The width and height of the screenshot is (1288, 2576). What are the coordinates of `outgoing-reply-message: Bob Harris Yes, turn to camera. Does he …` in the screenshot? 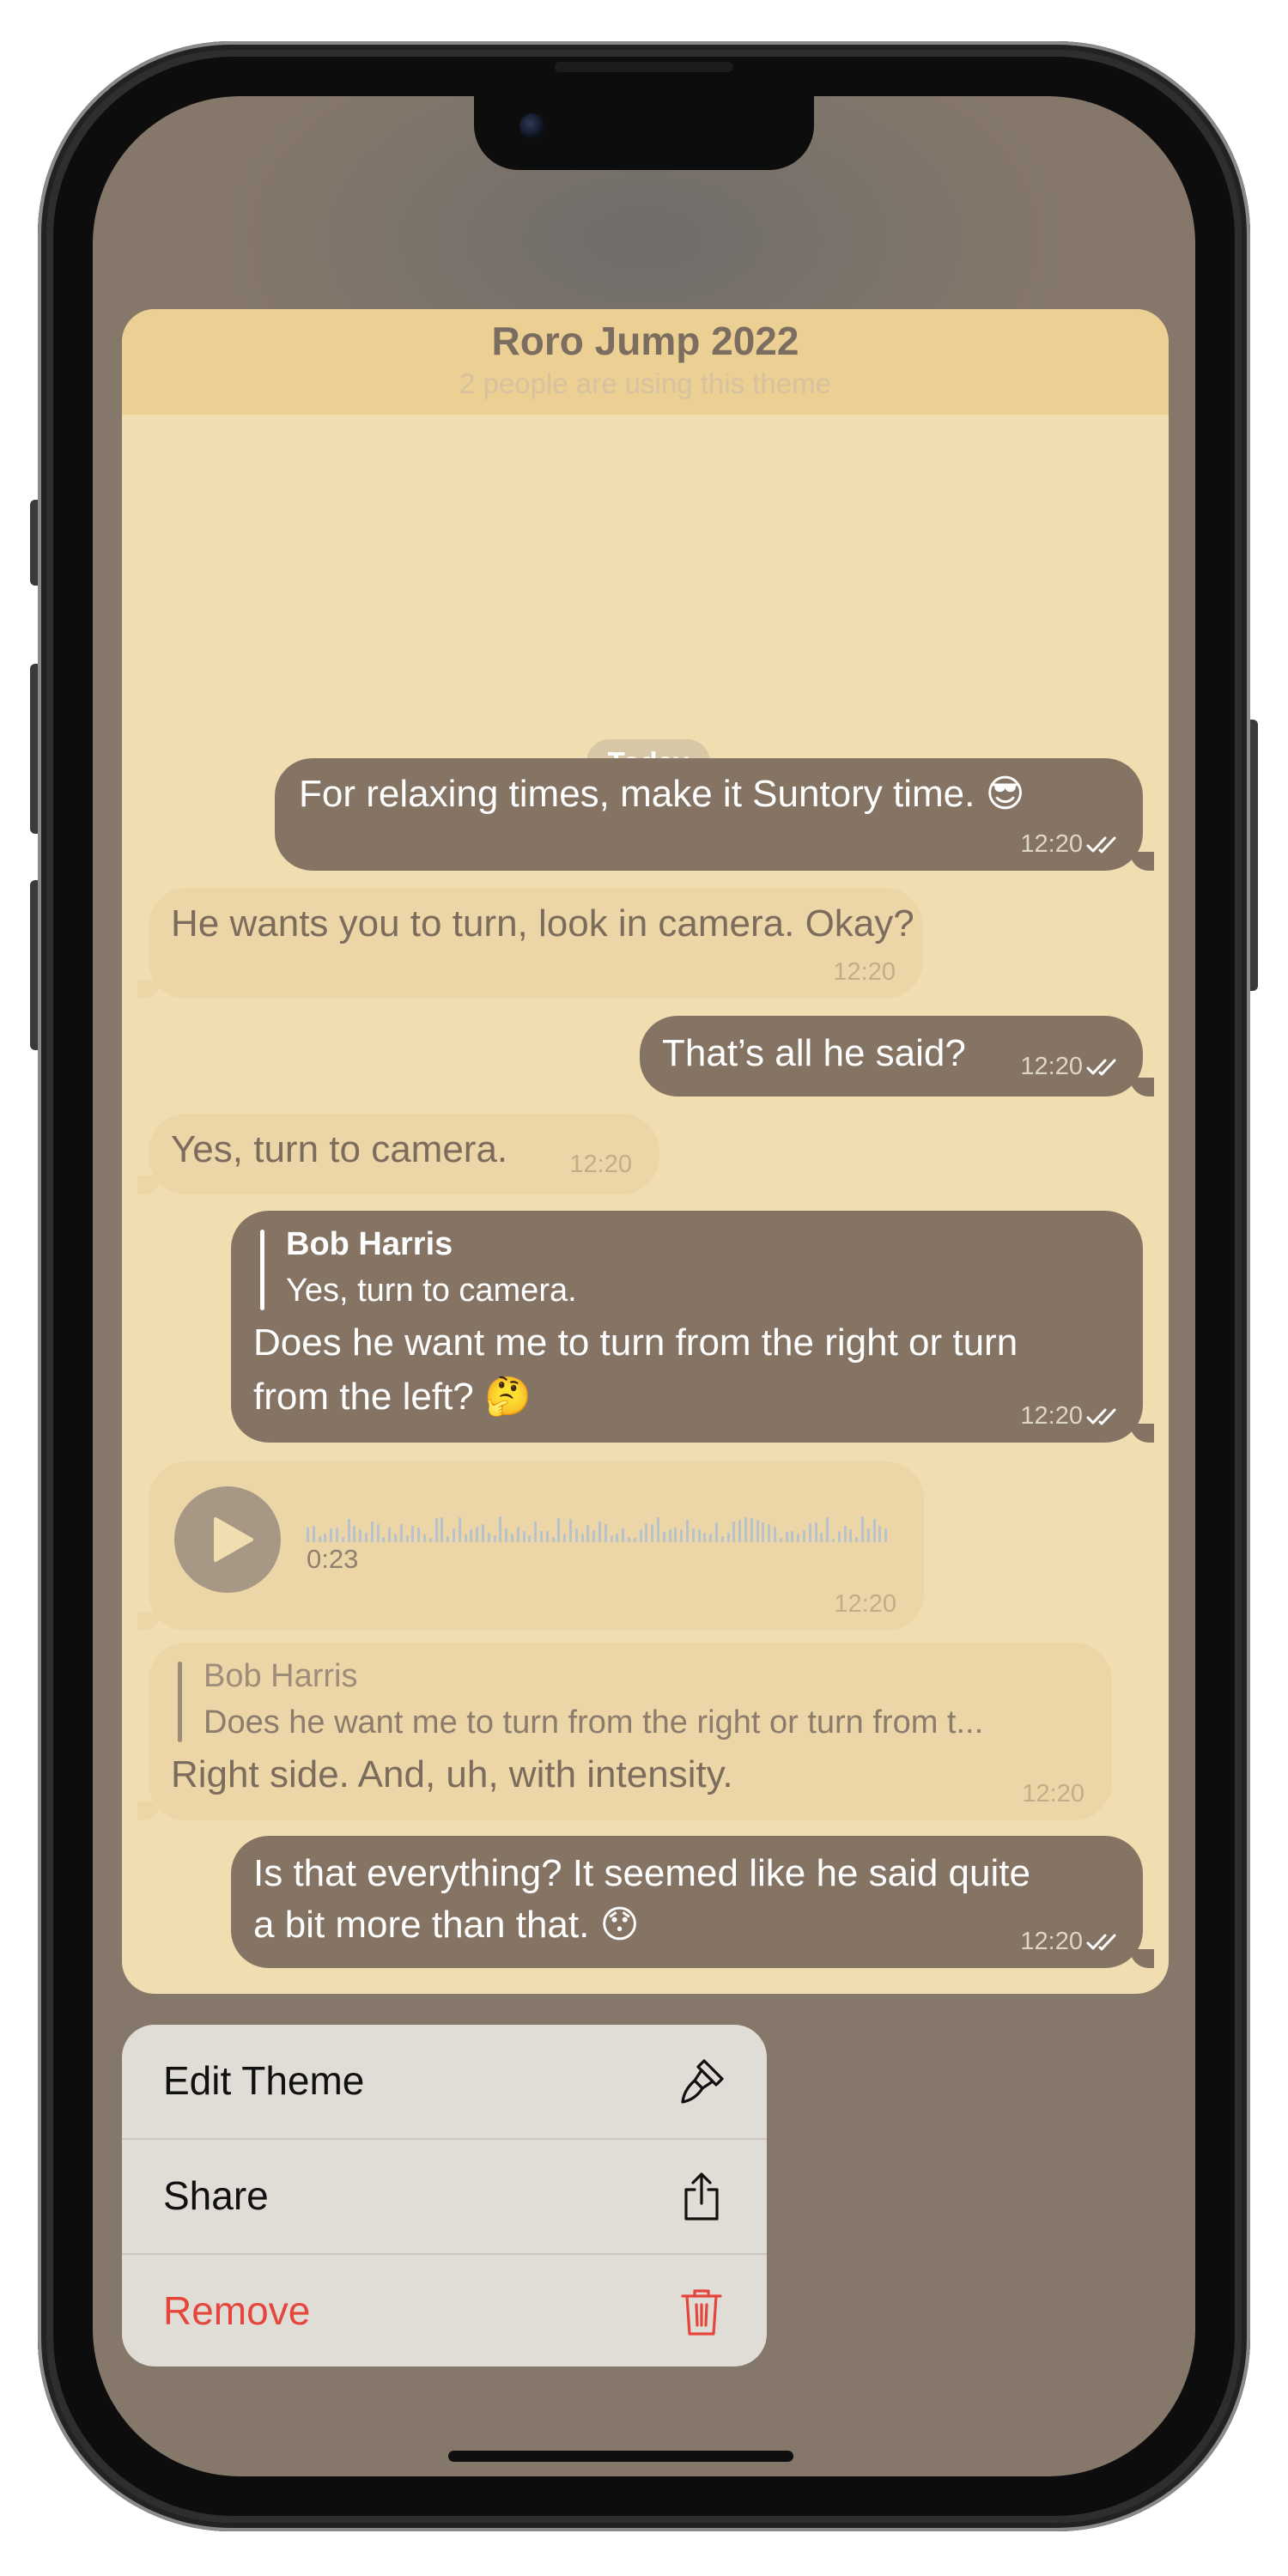 It's located at (693, 1327).